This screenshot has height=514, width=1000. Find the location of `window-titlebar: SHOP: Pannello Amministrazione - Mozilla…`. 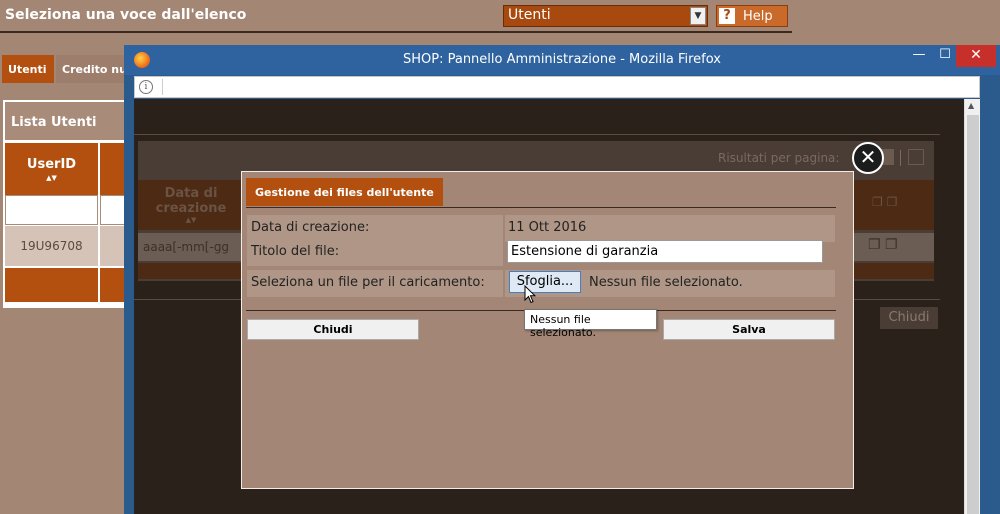

window-titlebar: SHOP: Pannello Amministrazione - Mozilla… is located at coordinates (562, 60).